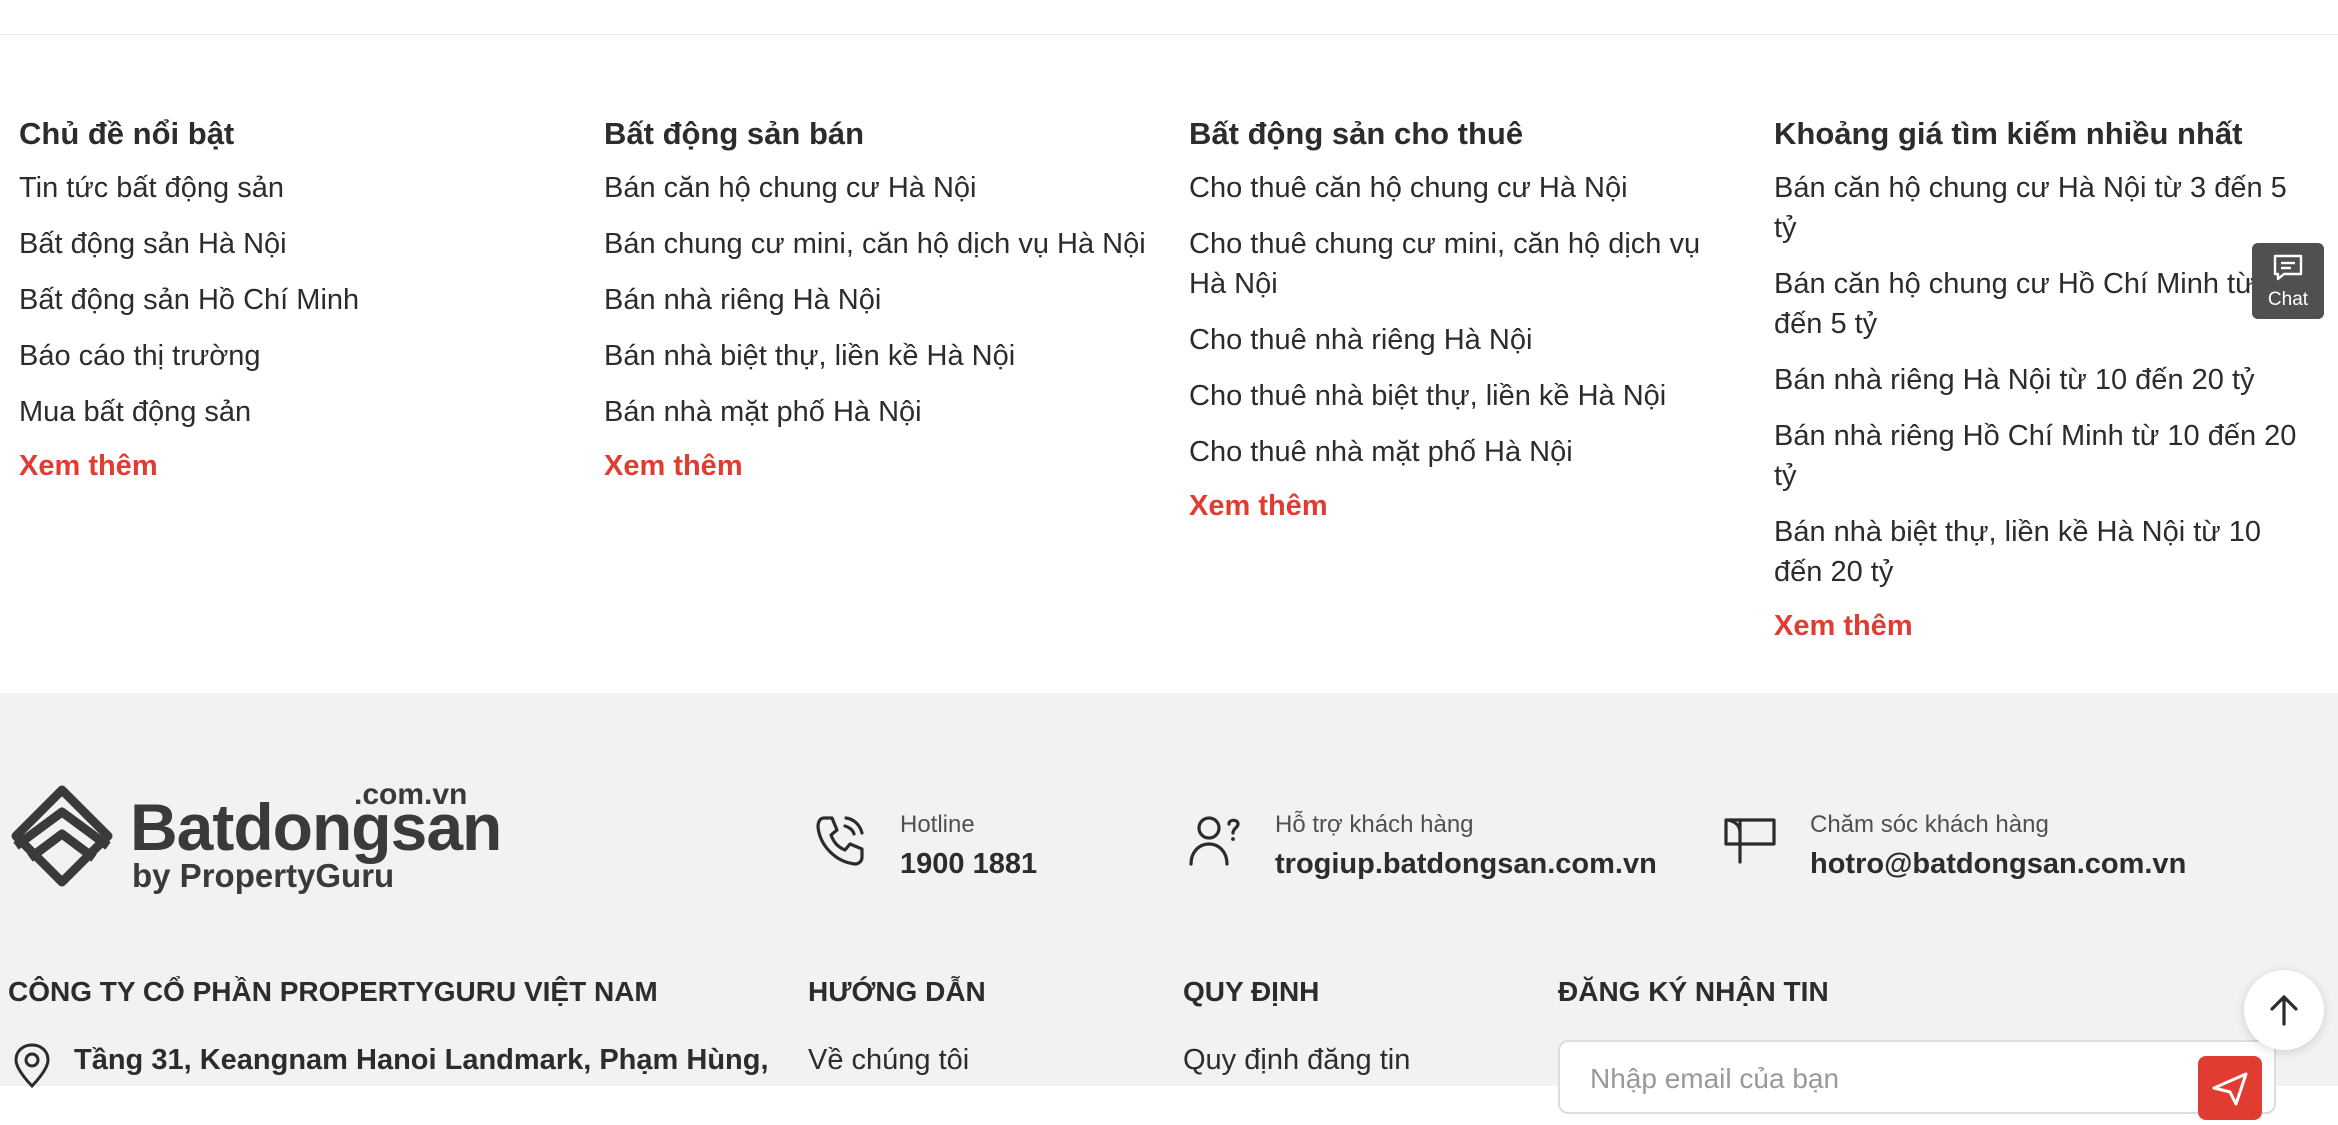 This screenshot has width=2338, height=1125. I want to click on about-us-link: Về chúng tôi, so click(888, 1060).